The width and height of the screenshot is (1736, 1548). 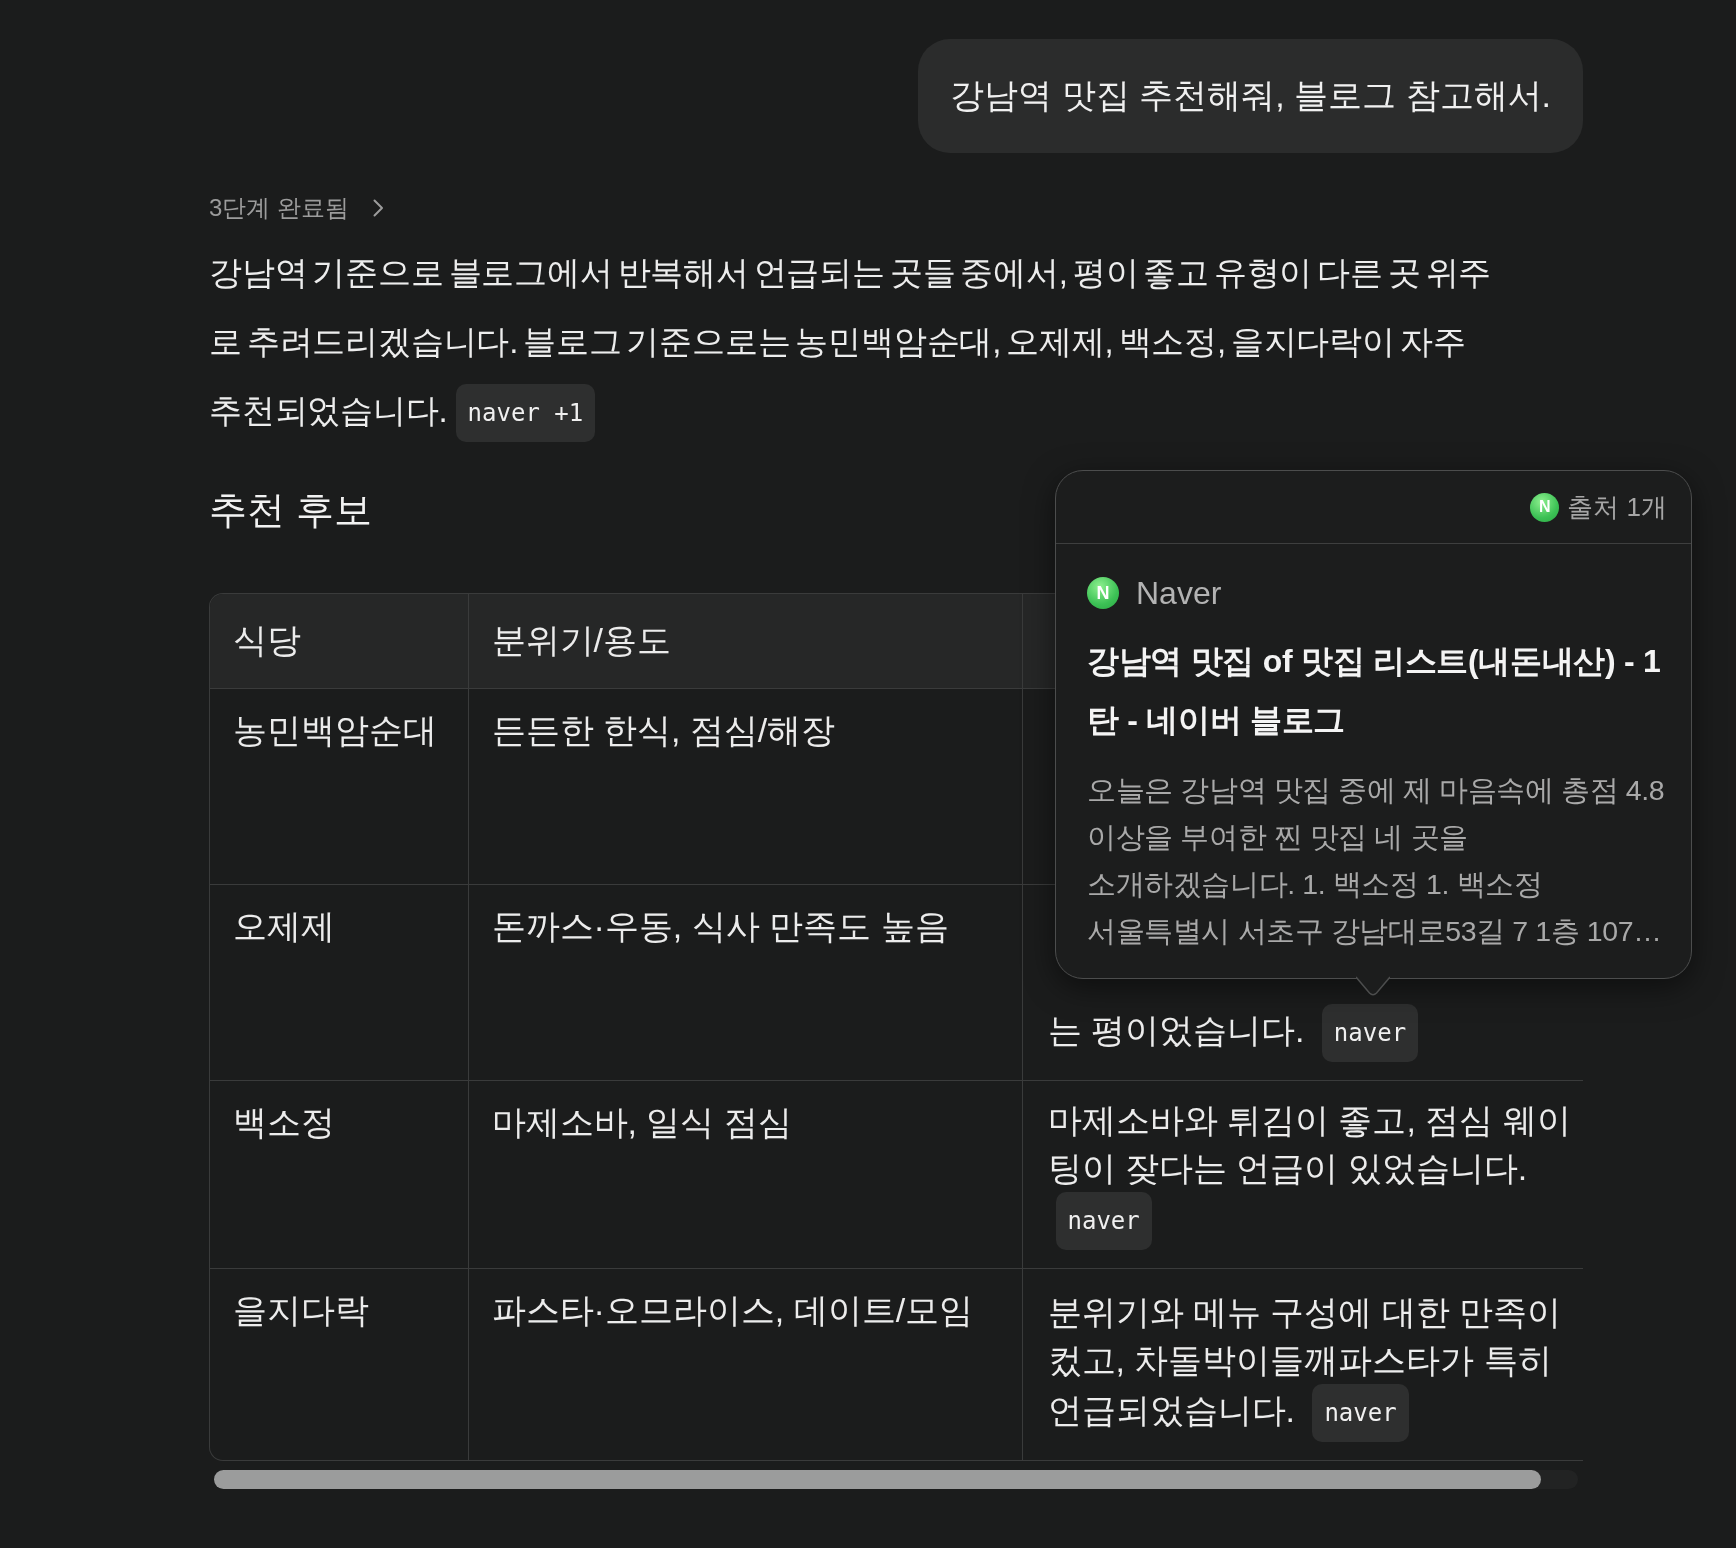 I want to click on table-cell: 파스타·오므라이스, 데이트/모임, so click(x=745, y=1364).